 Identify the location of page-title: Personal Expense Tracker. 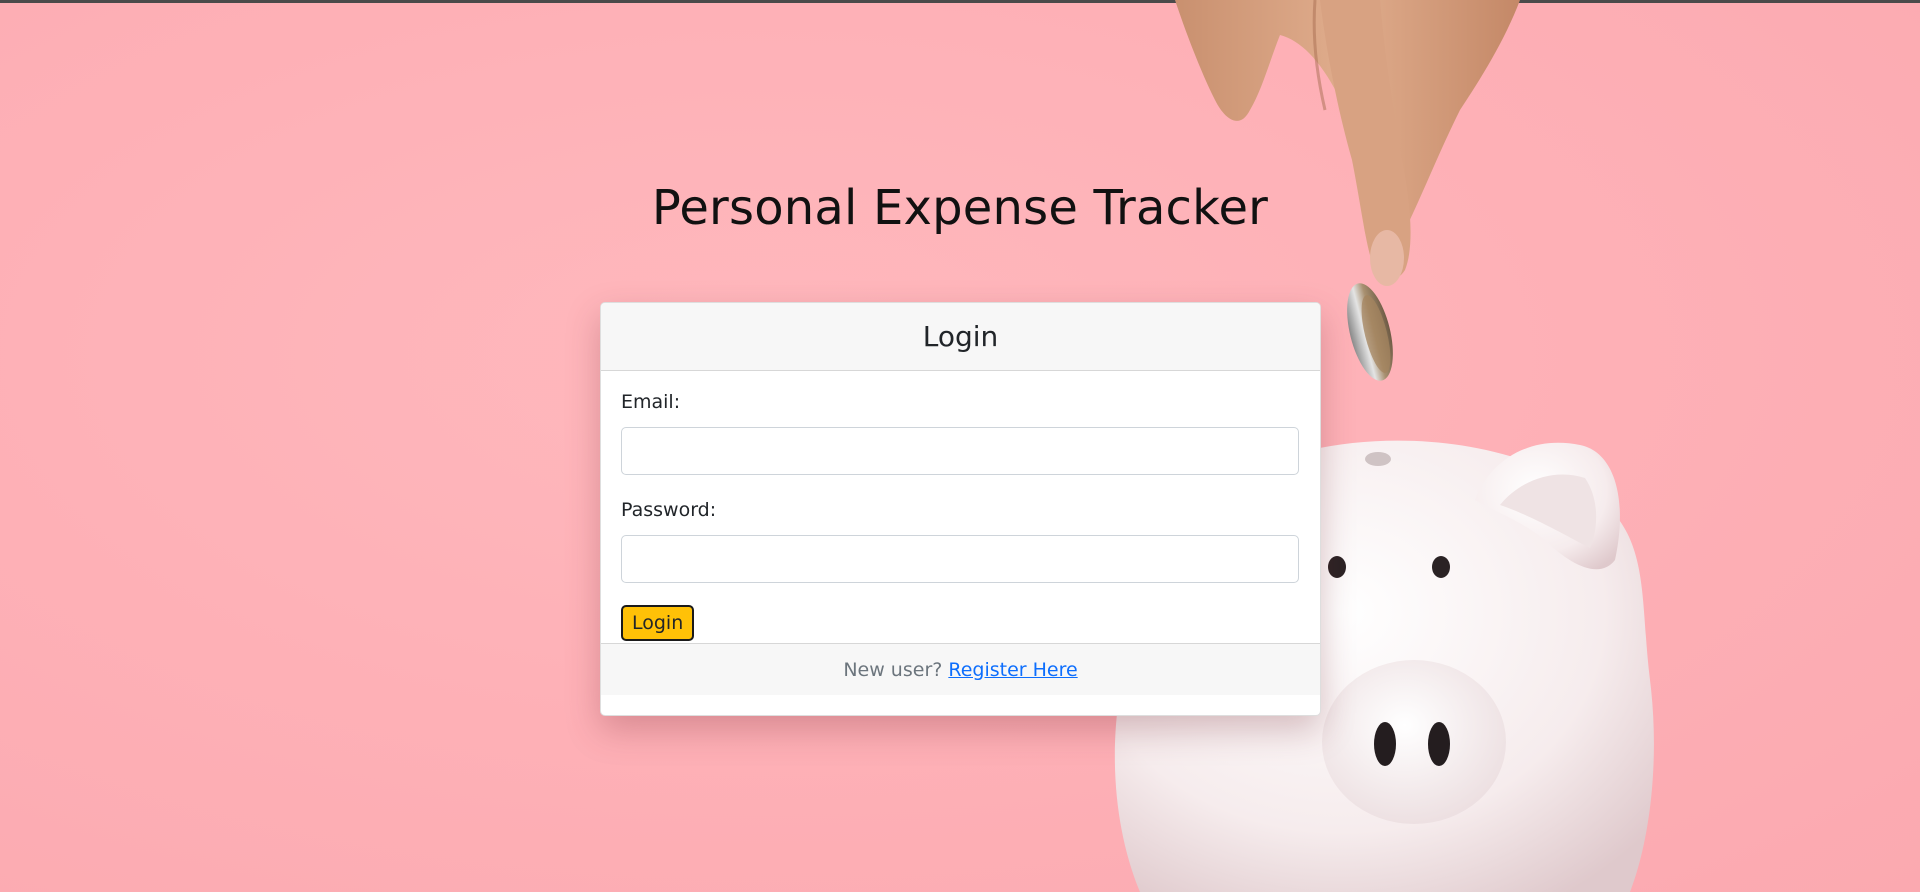
(960, 208).